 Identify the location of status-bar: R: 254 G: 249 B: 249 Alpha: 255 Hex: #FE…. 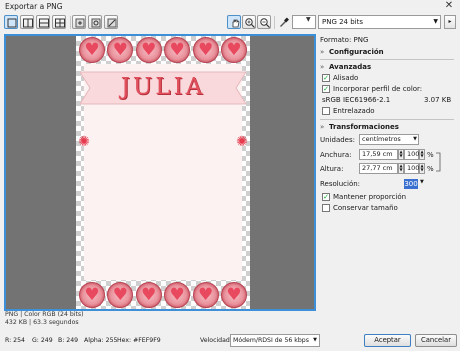
(230, 342).